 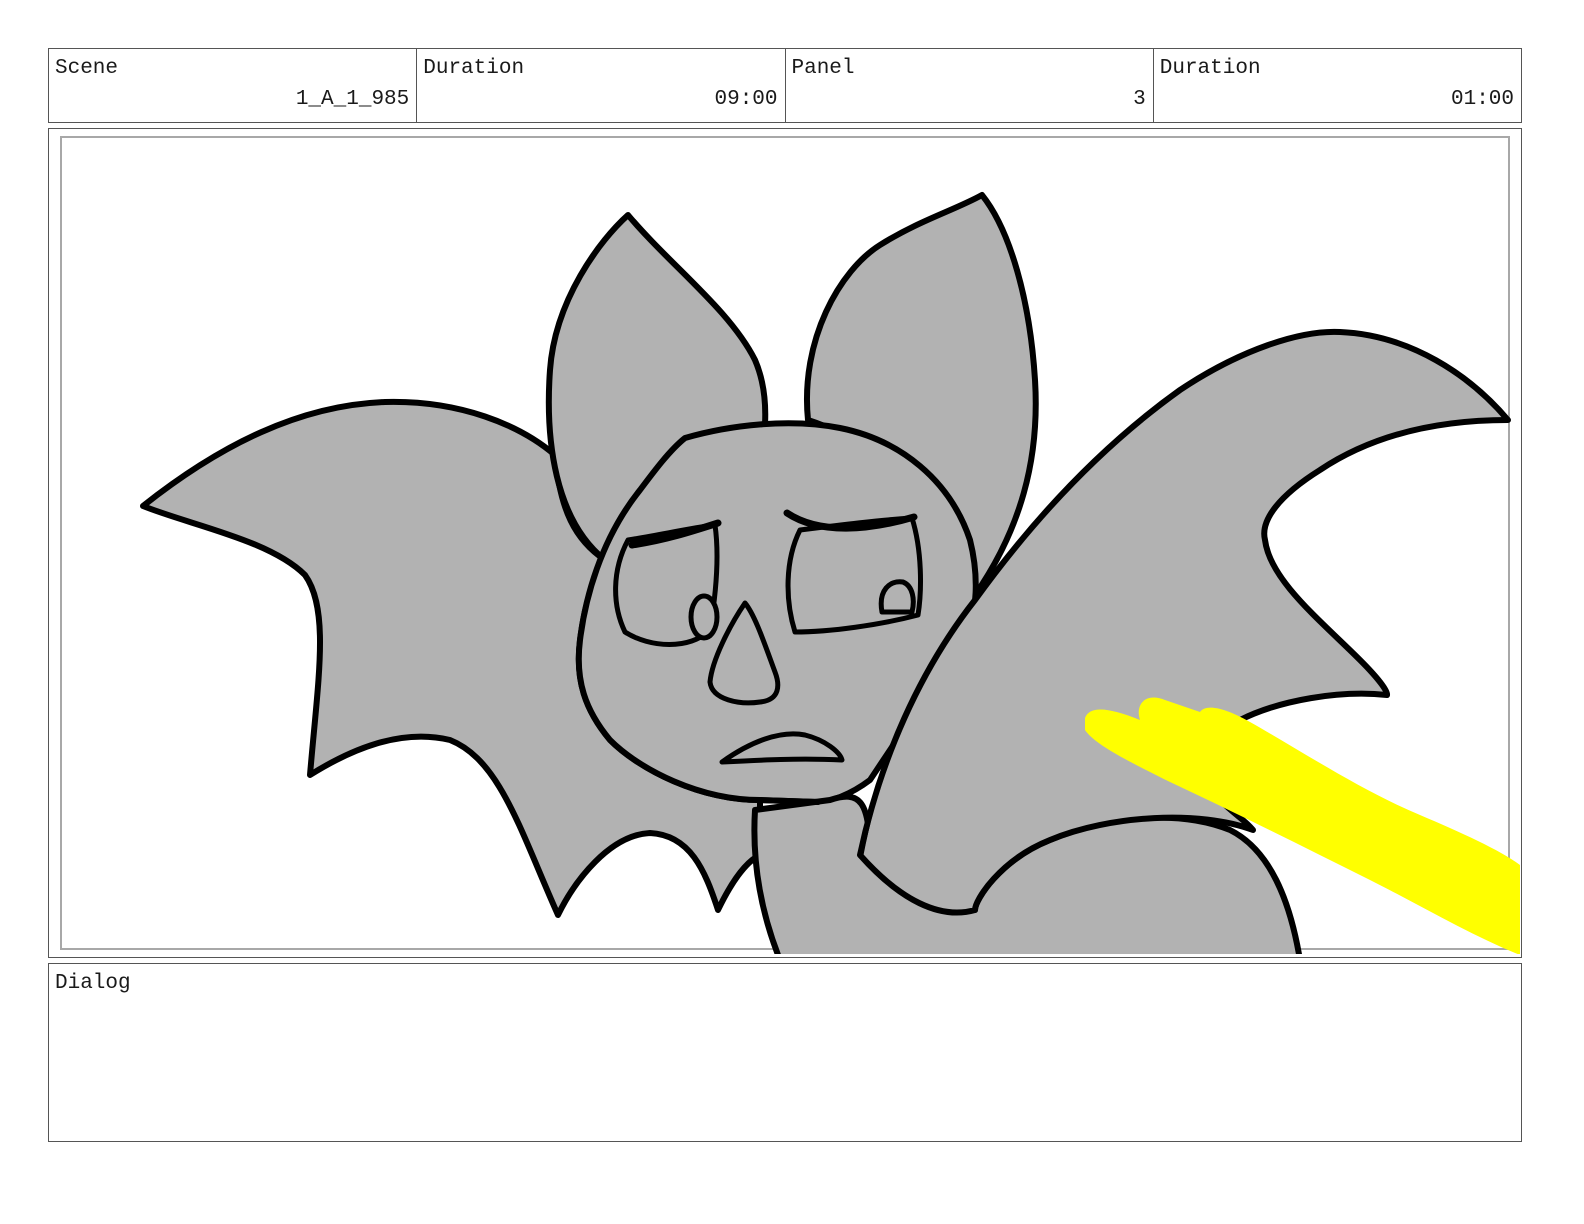 What do you see at coordinates (897, 597) in the screenshot?
I see `right-pupil` at bounding box center [897, 597].